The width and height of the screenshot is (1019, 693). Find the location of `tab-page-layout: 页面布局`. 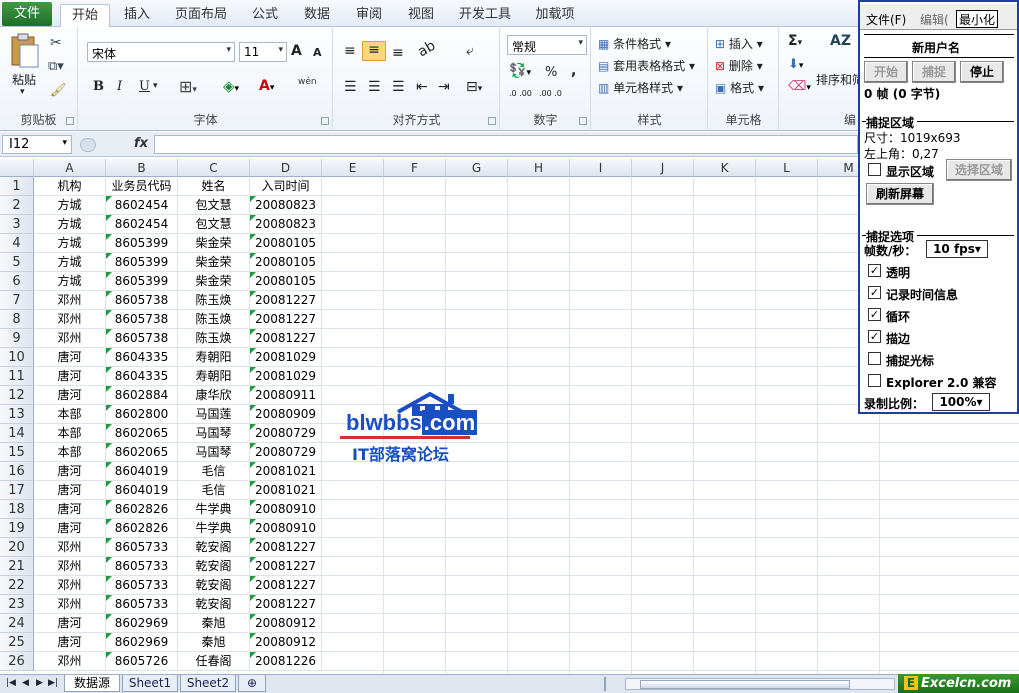

tab-page-layout: 页面布局 is located at coordinates (201, 15).